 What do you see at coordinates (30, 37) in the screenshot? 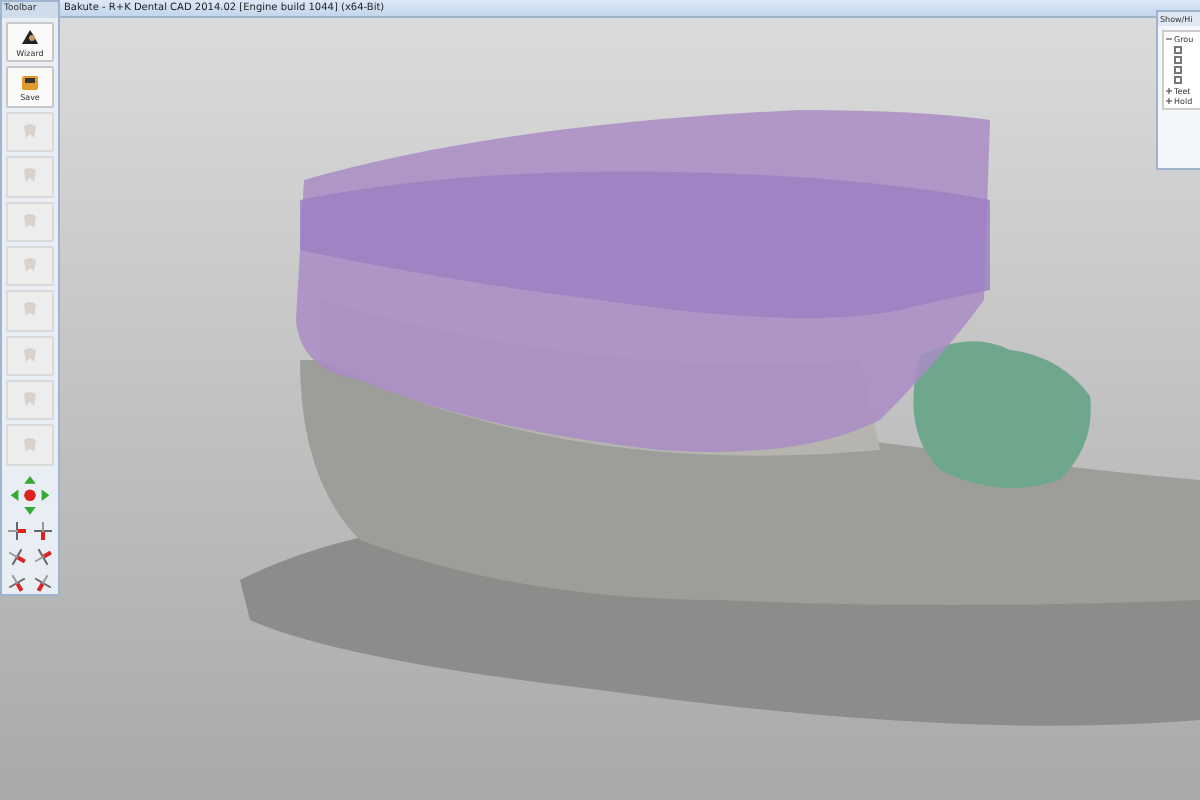
I see `wizard-hat-icon` at bounding box center [30, 37].